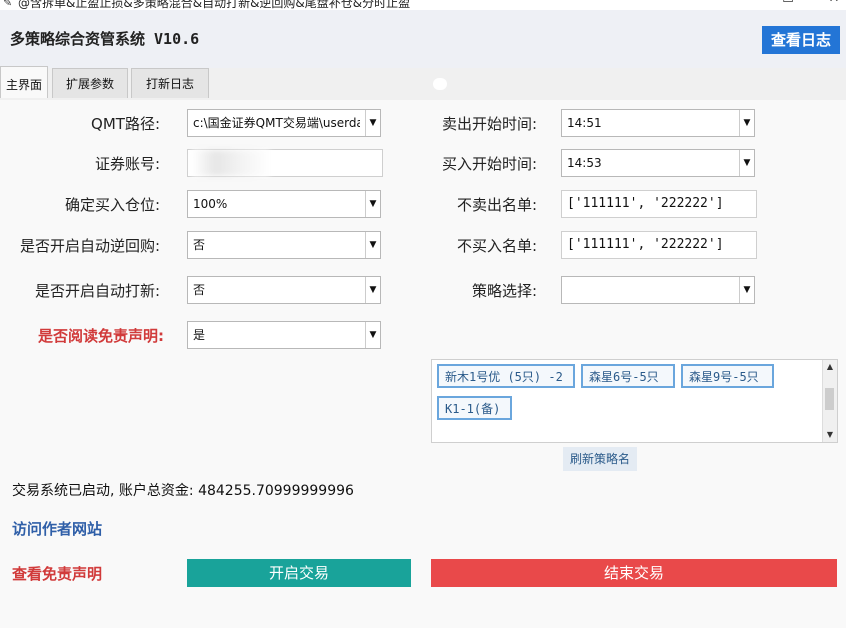 This screenshot has height=628, width=846. Describe the element at coordinates (231, 163) in the screenshot. I see `redacted-account-blur` at that location.